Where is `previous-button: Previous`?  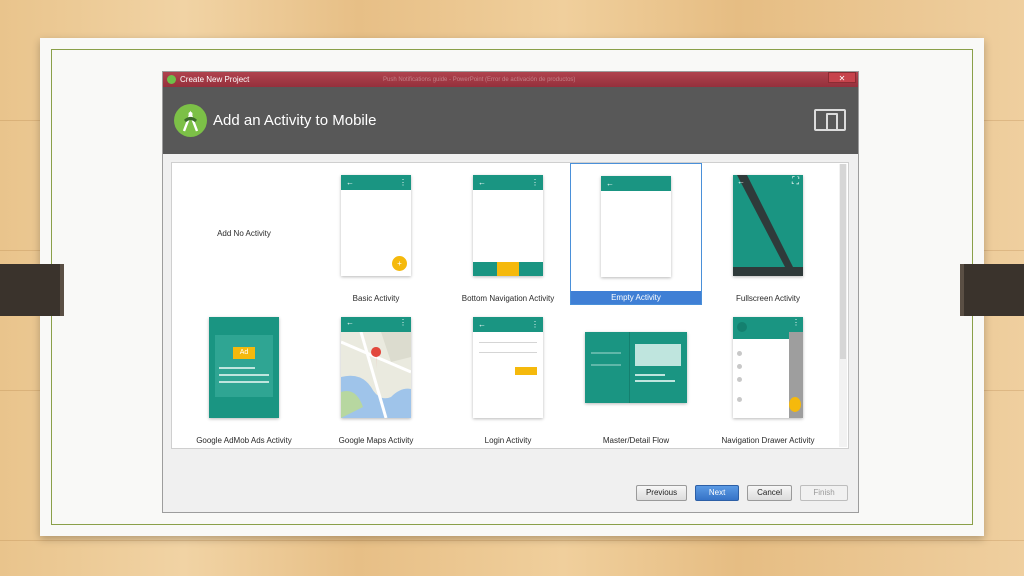
previous-button: Previous is located at coordinates (661, 493).